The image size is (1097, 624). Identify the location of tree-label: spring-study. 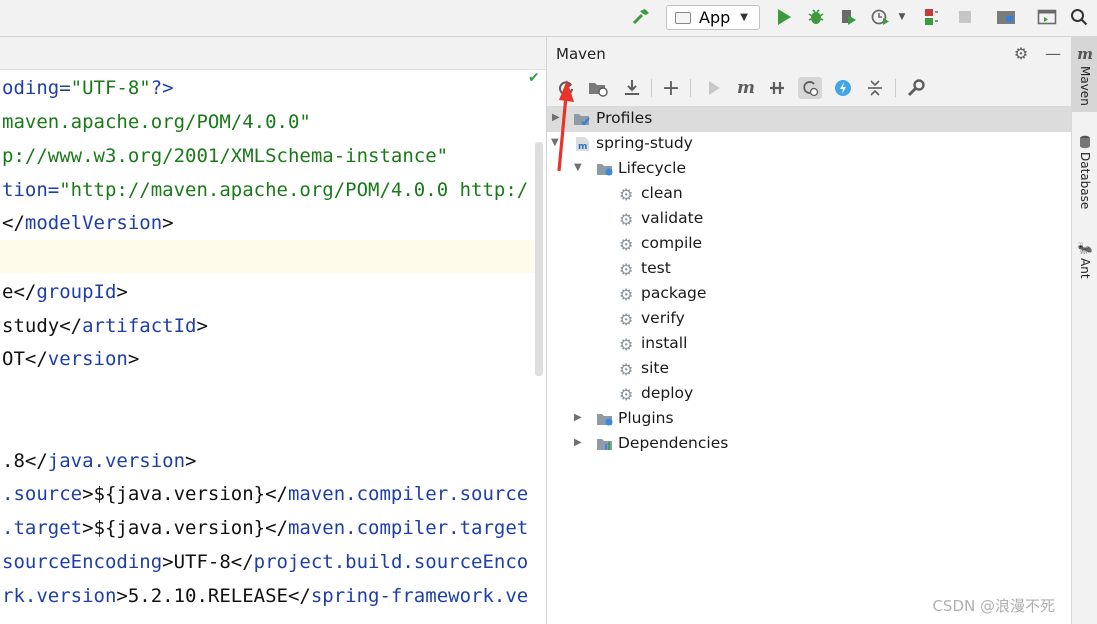
(644, 143).